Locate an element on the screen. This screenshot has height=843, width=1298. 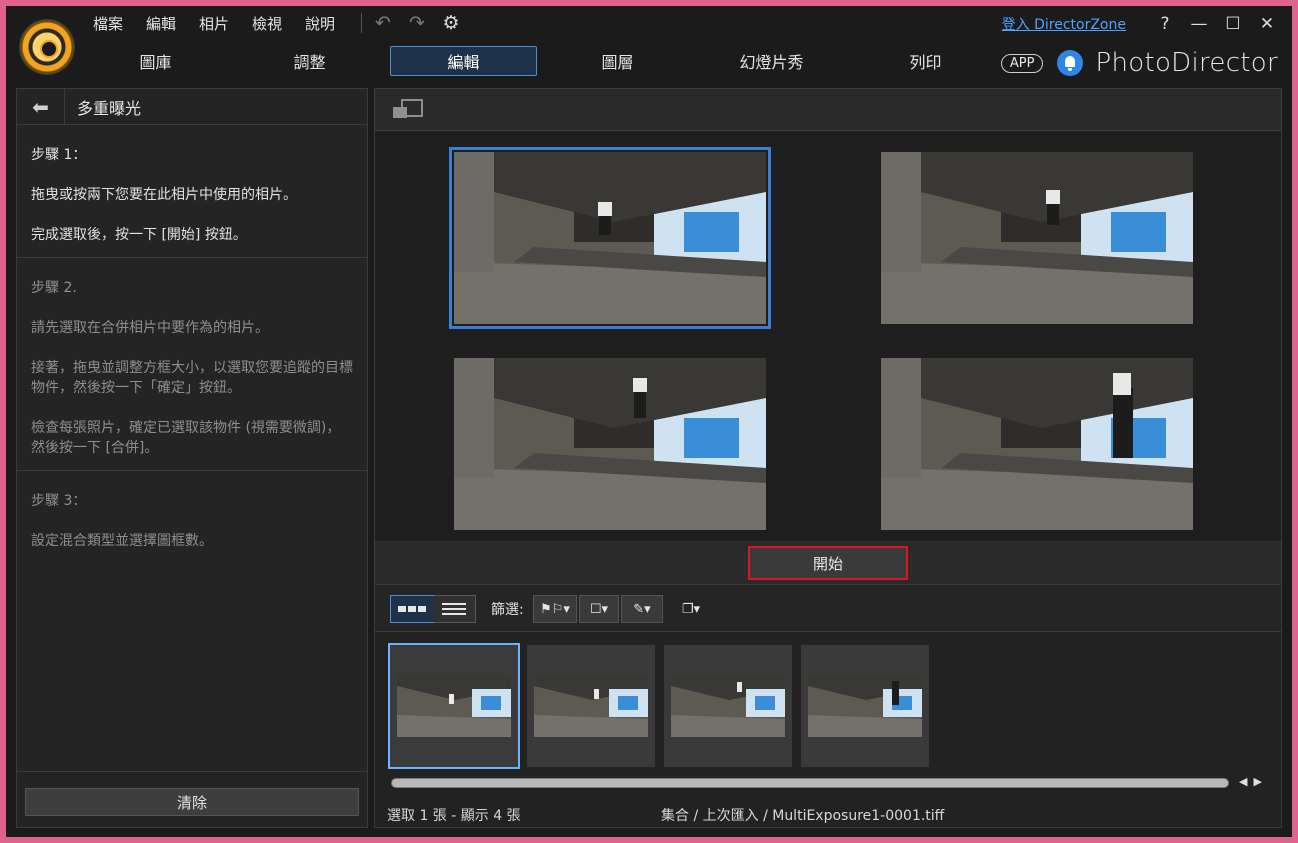
redo-icon: ↷ is located at coordinates (417, 23).